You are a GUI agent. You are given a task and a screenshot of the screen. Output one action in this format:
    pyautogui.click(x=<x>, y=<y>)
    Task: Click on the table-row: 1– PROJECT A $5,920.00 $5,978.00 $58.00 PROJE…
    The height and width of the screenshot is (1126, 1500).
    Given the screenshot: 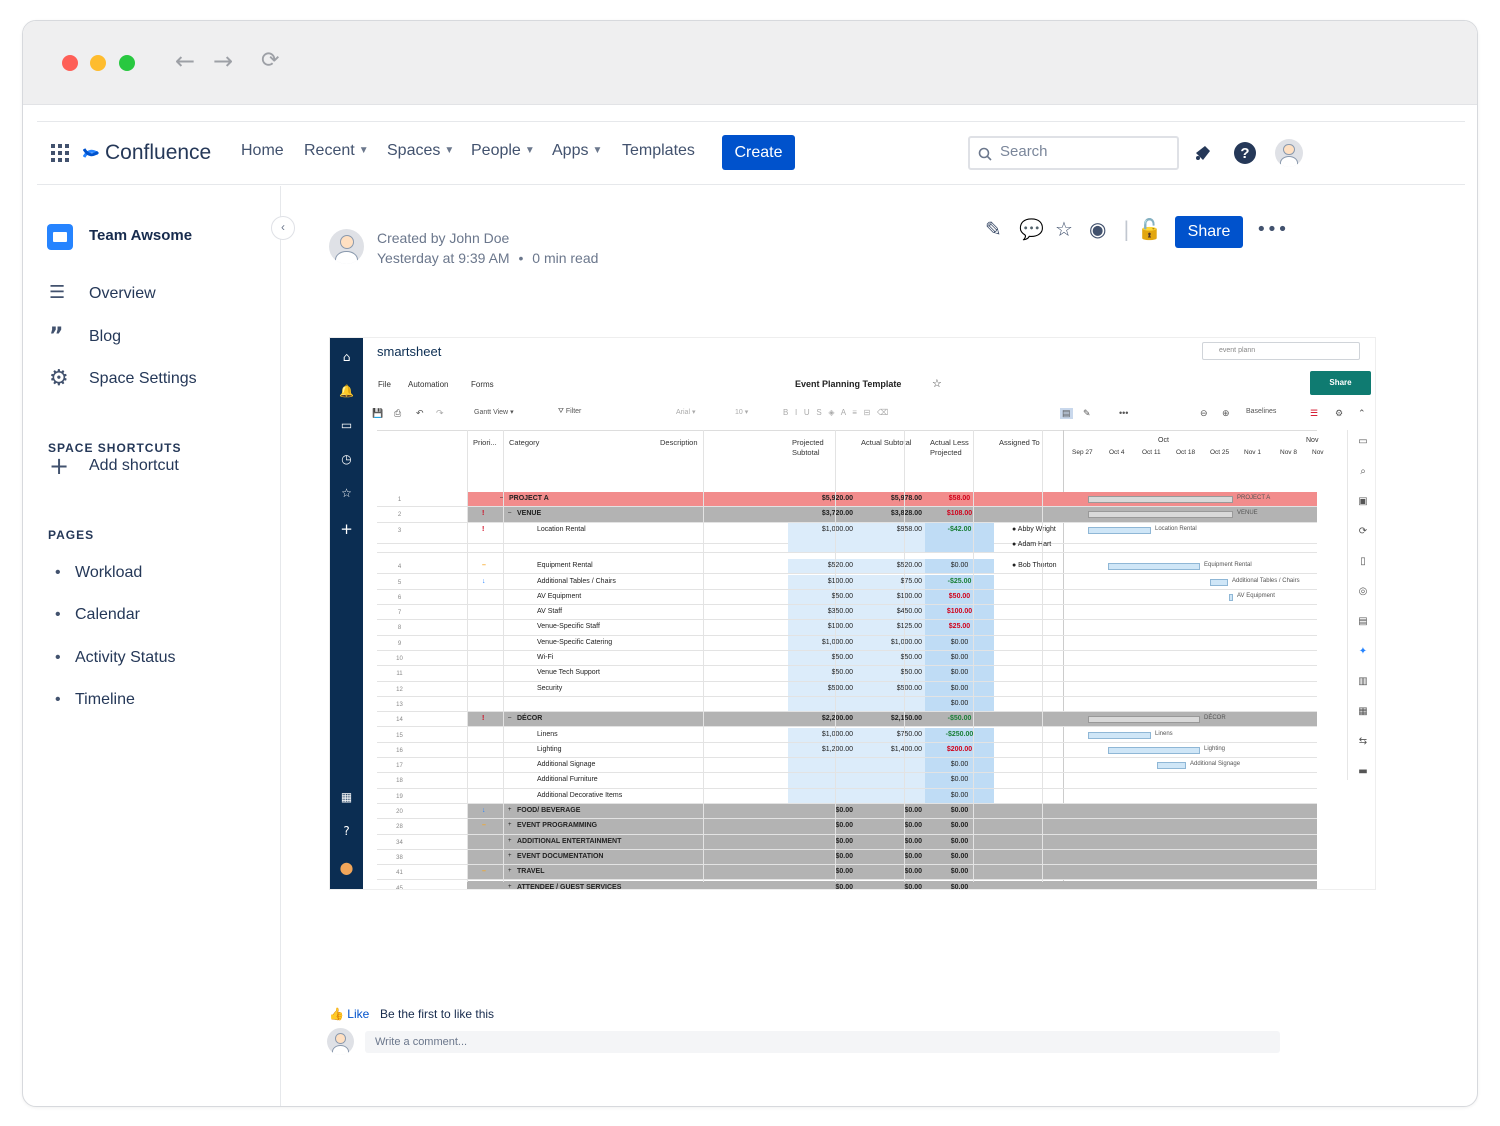 What is the action you would take?
    pyautogui.click(x=847, y=500)
    